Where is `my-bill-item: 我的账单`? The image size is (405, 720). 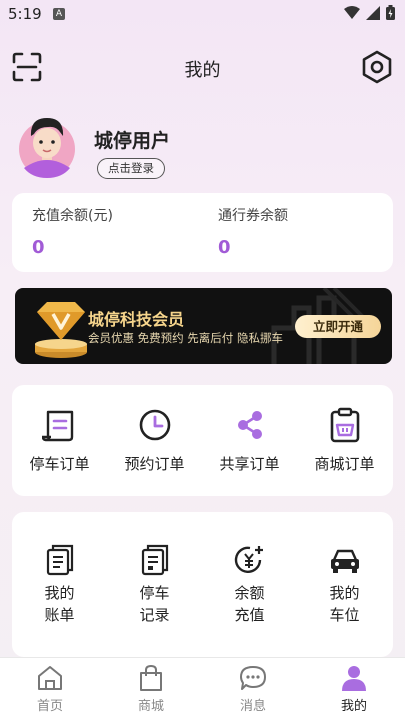
my-bill-item: 我的账单 is located at coordinates (59, 585).